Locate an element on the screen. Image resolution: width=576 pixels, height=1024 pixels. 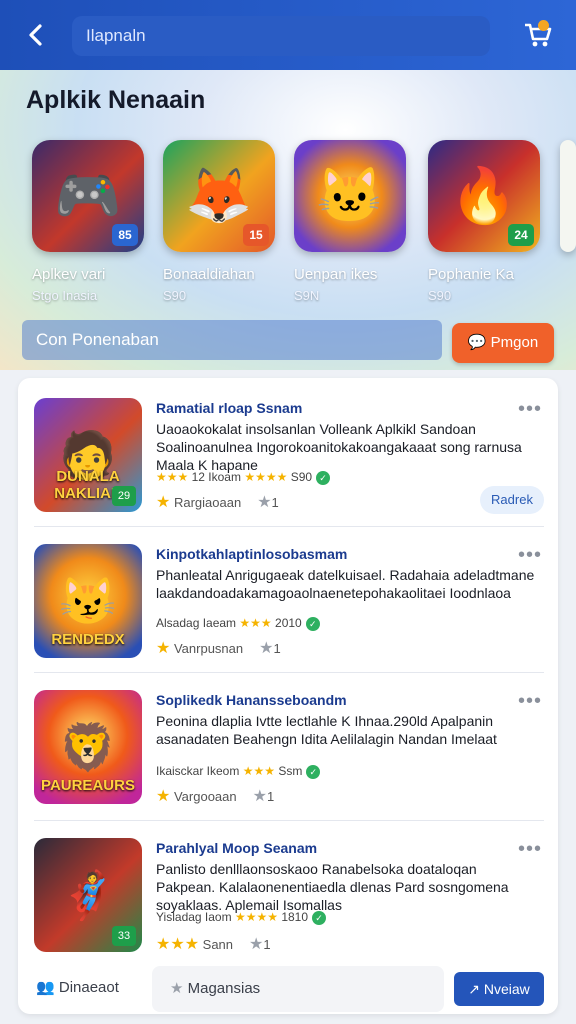
list-item-thumbnail: 🦸 33 is located at coordinates (88, 895).